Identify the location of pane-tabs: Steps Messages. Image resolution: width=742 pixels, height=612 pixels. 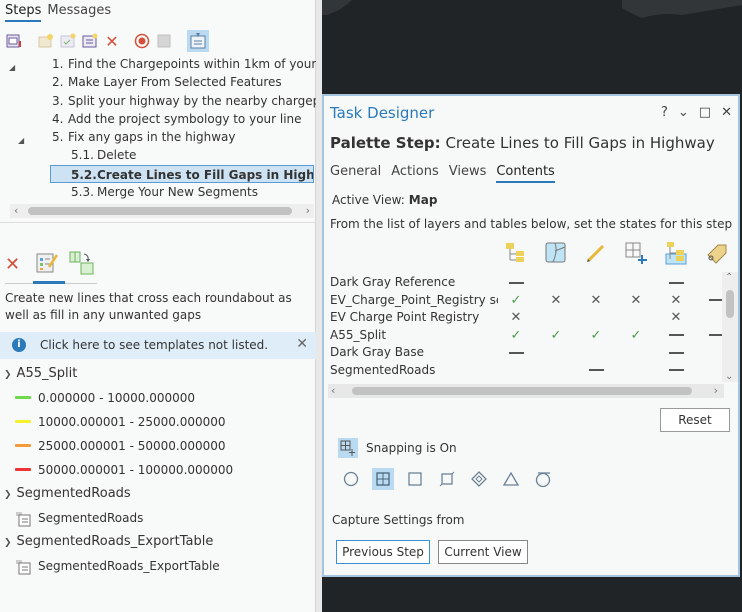
(58, 12).